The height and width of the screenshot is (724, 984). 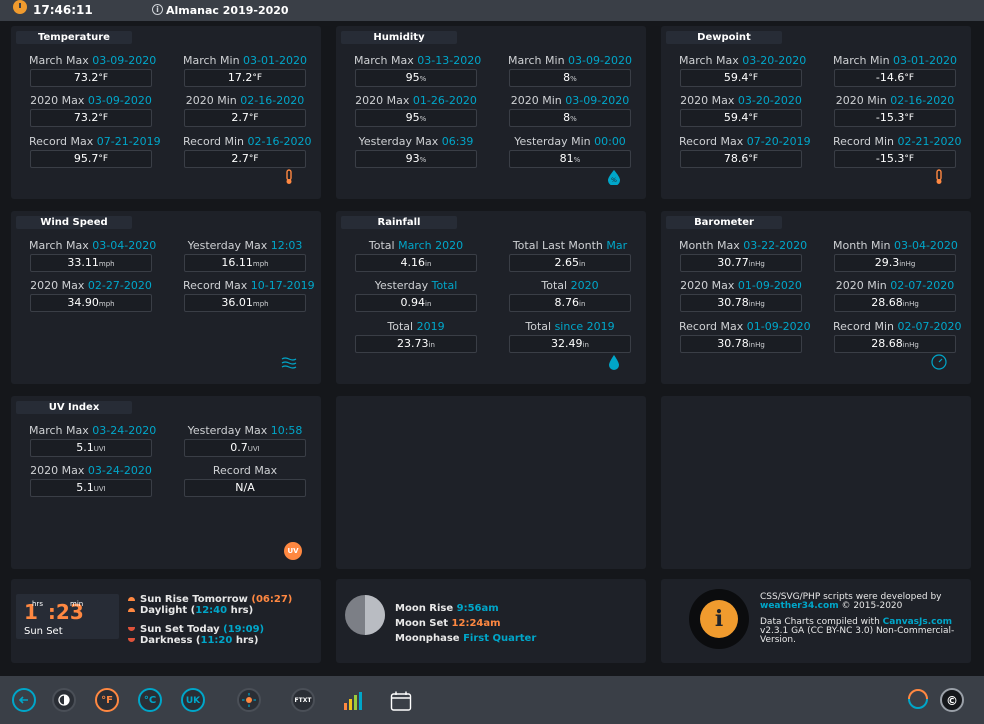 I want to click on stat-value: -14.6°F, so click(x=895, y=78).